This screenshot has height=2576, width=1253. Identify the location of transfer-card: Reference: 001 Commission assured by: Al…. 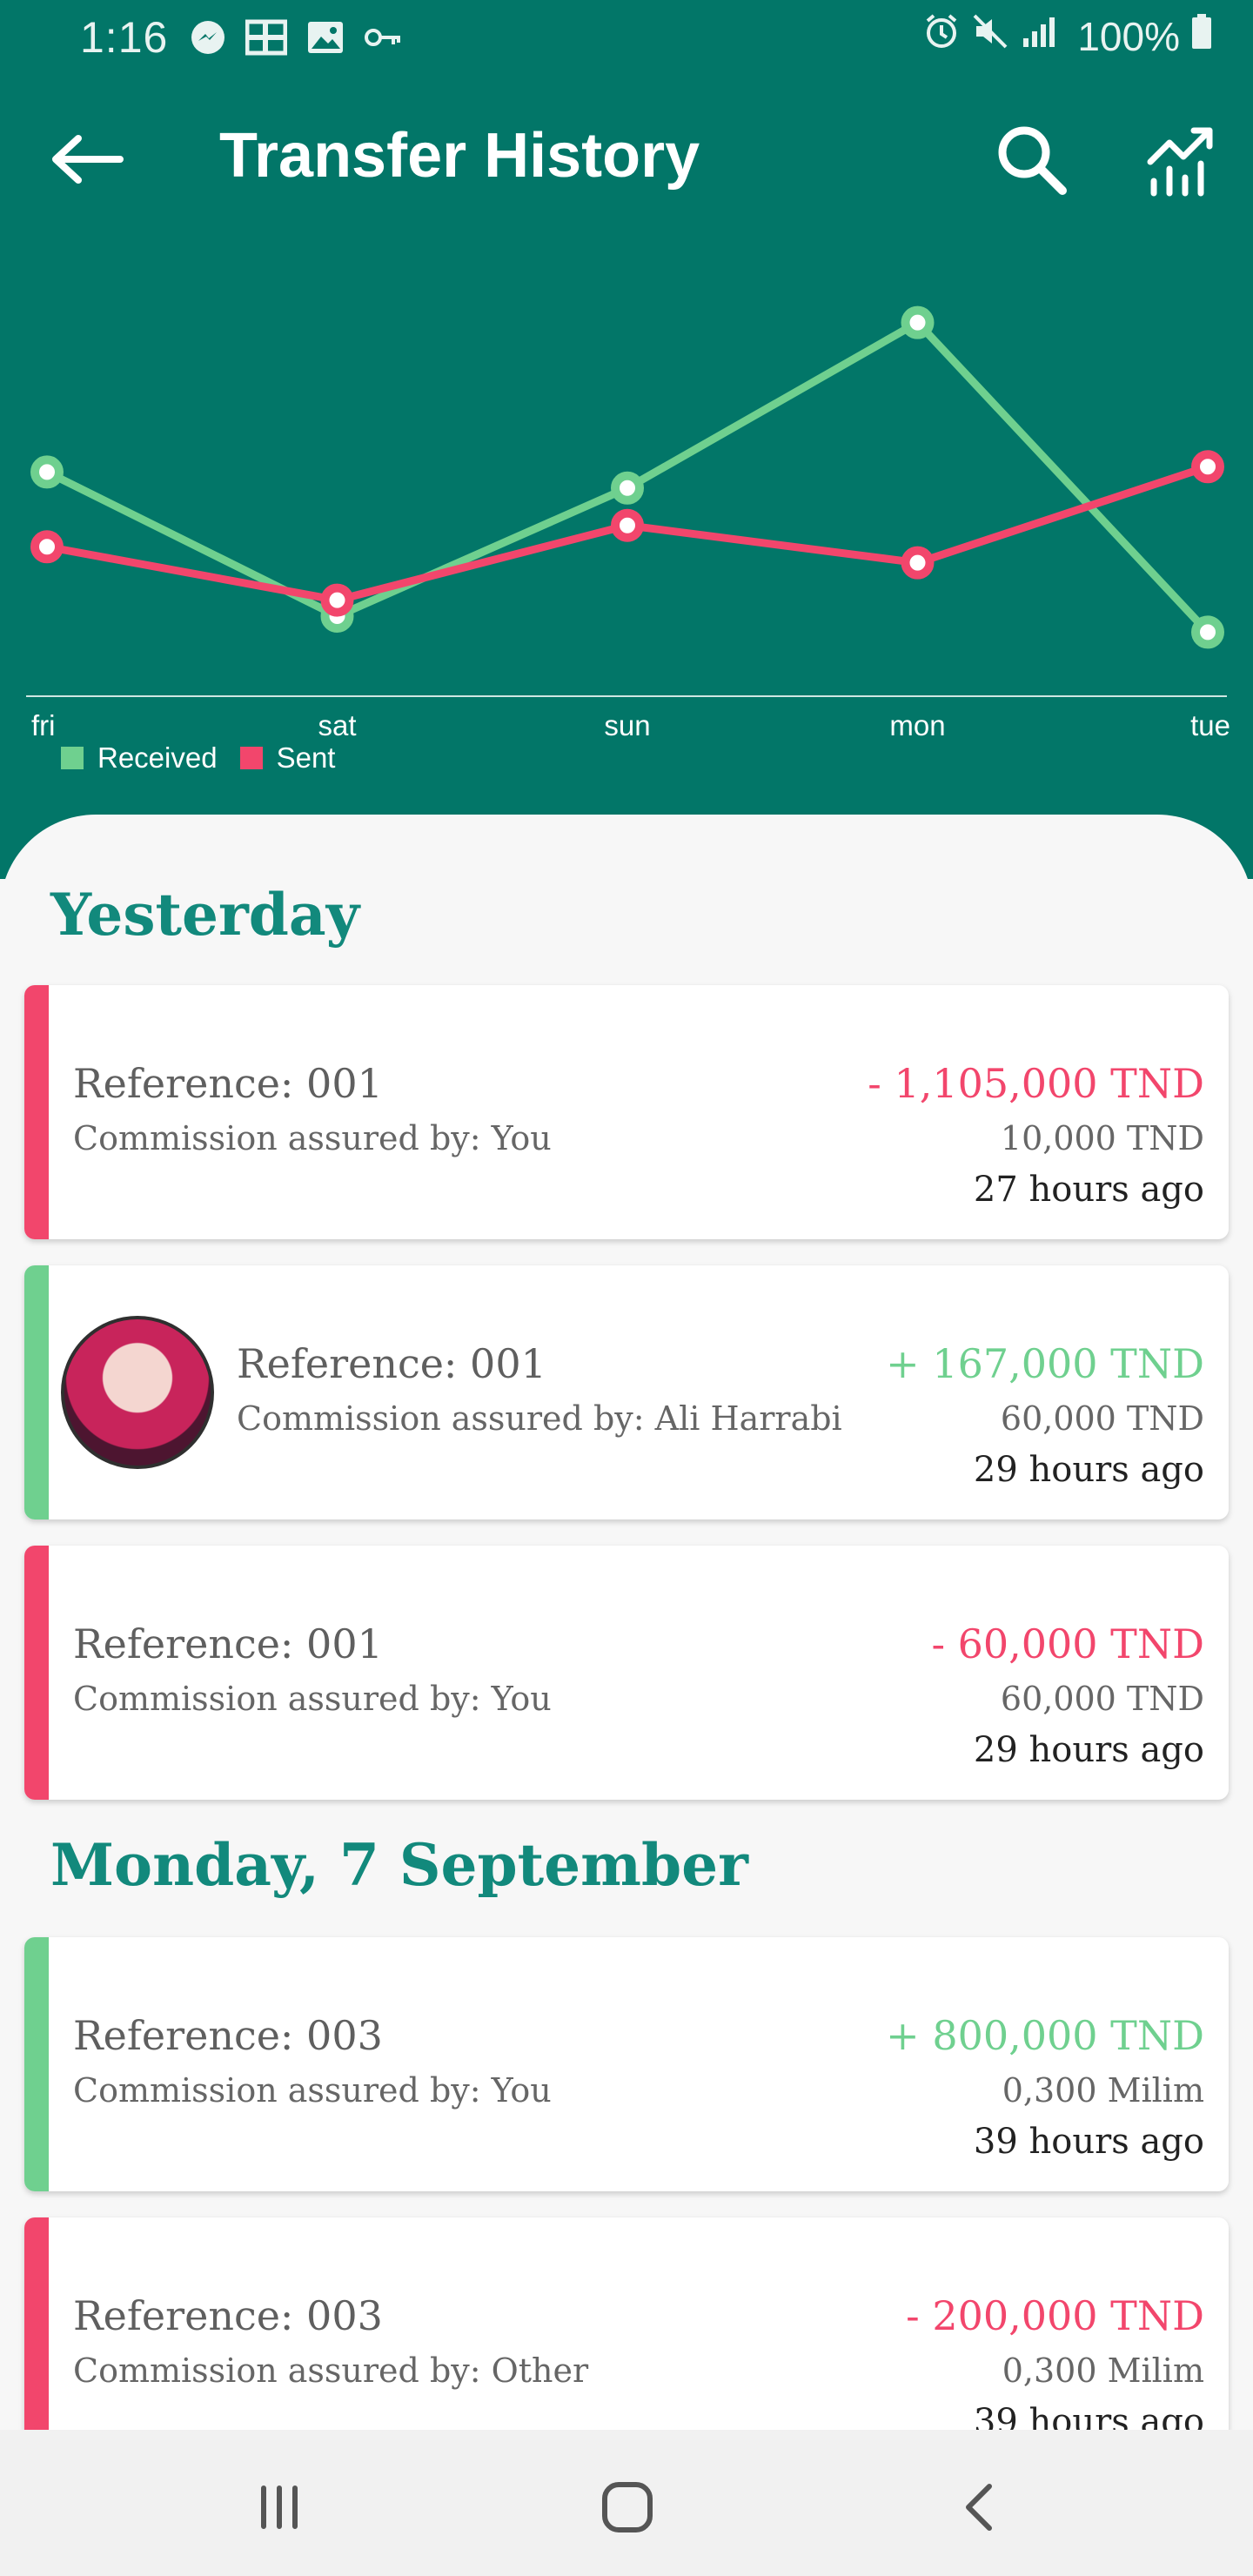
(626, 1392).